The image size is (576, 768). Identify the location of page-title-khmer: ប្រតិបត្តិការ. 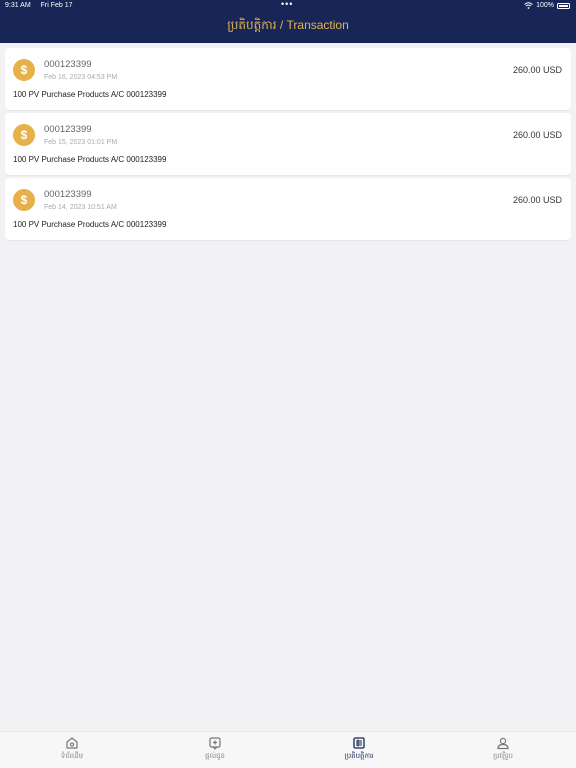
(252, 25).